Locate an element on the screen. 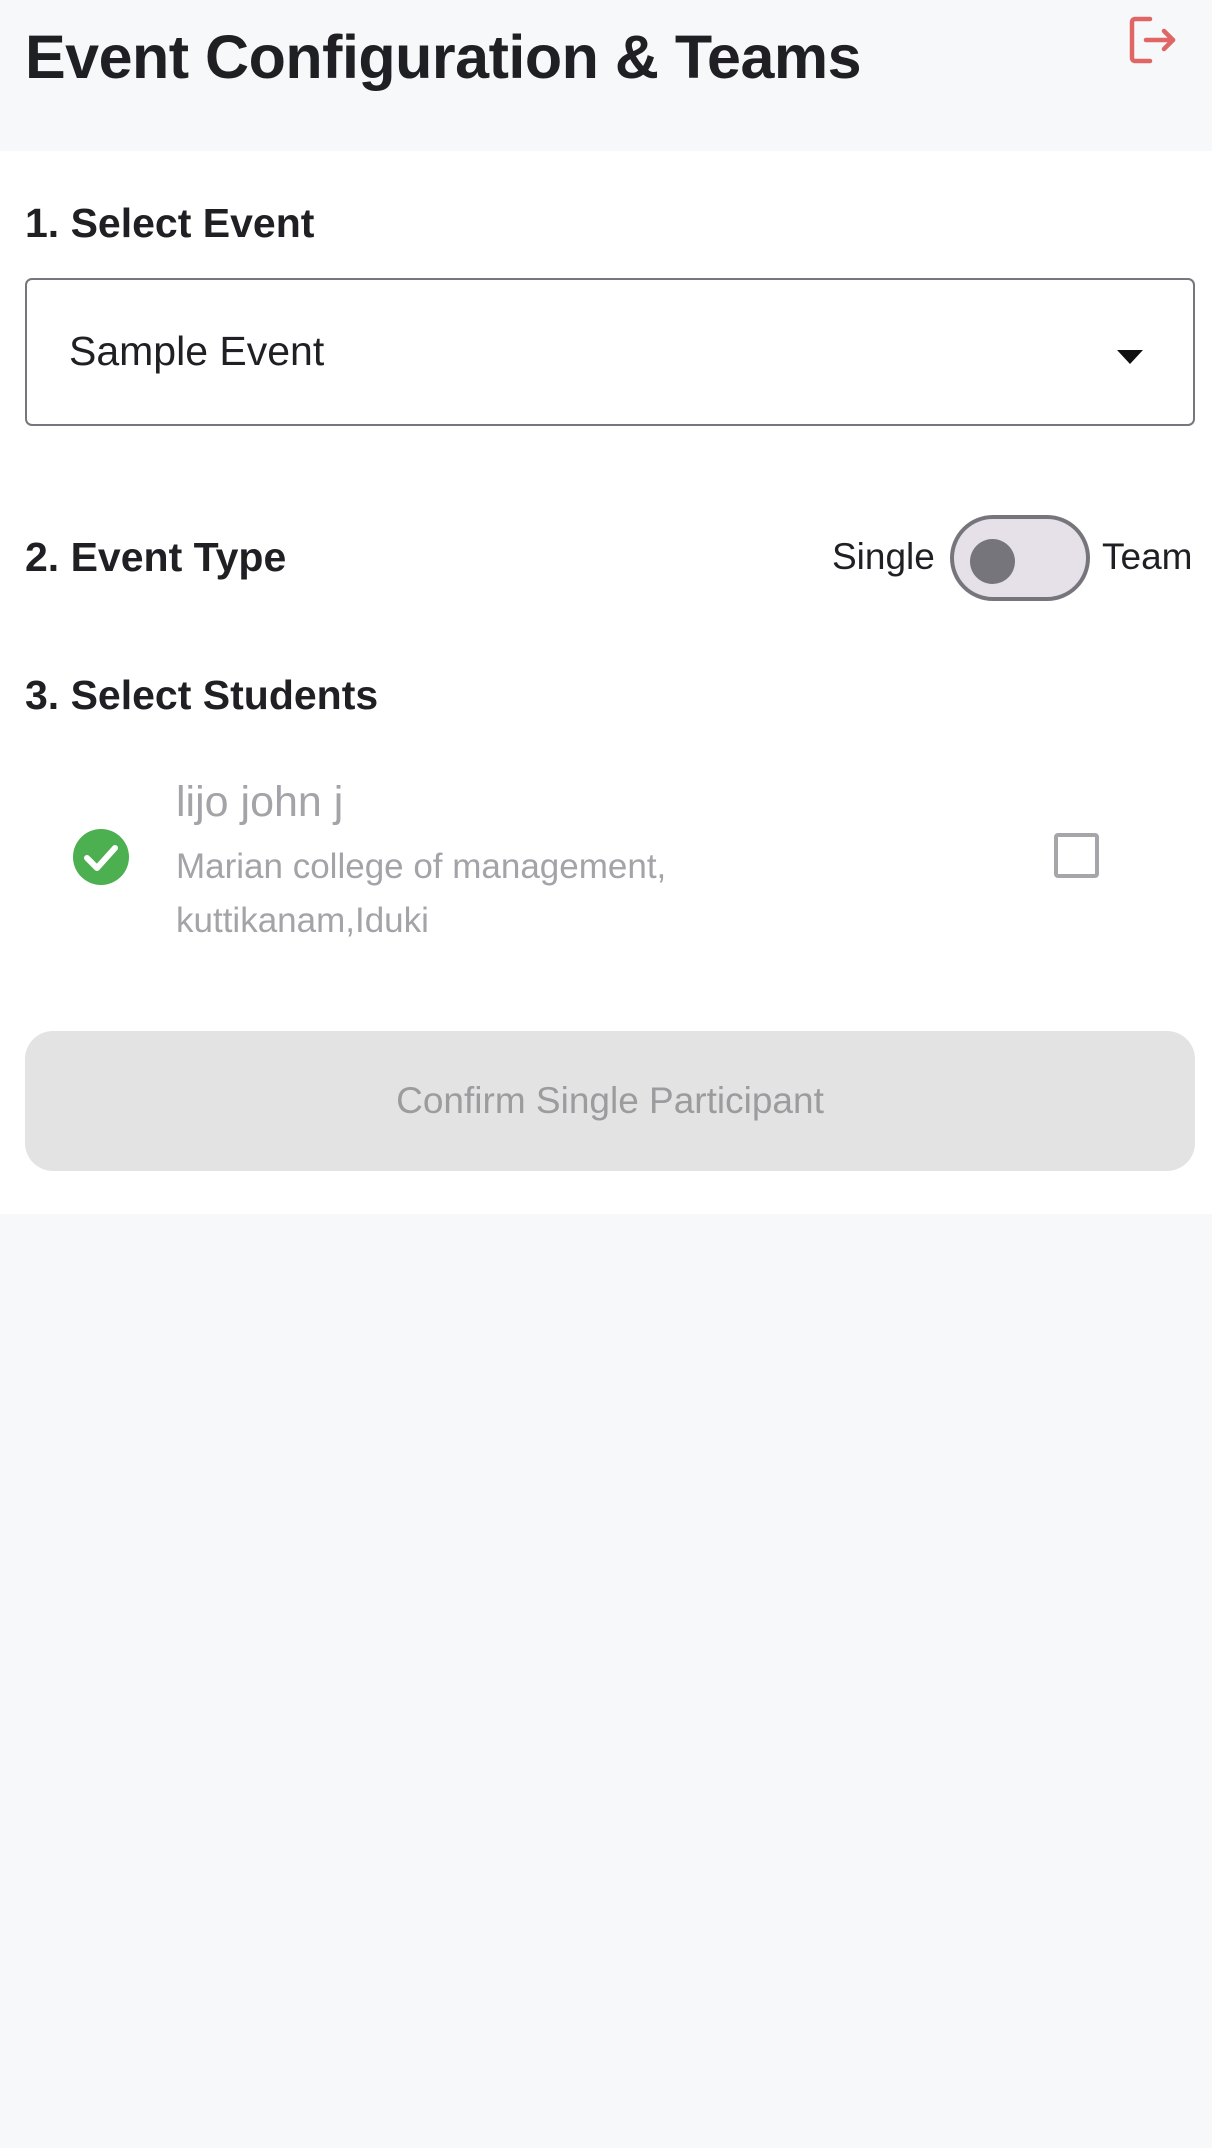 The width and height of the screenshot is (1212, 2148). app-bar: Event Configuration & Teams is located at coordinates (606, 75).